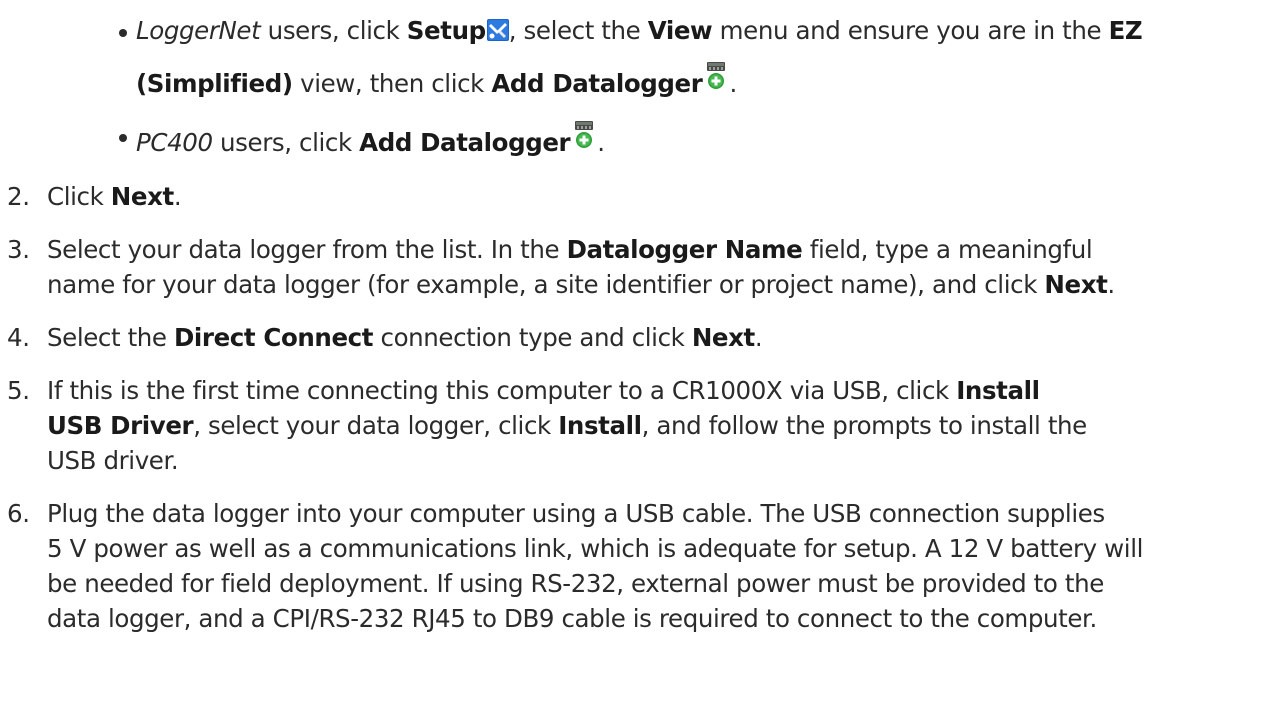 Image resolution: width=1286 pixels, height=706 pixels. What do you see at coordinates (174, 142) in the screenshot?
I see `app-name-pc400: PC400` at bounding box center [174, 142].